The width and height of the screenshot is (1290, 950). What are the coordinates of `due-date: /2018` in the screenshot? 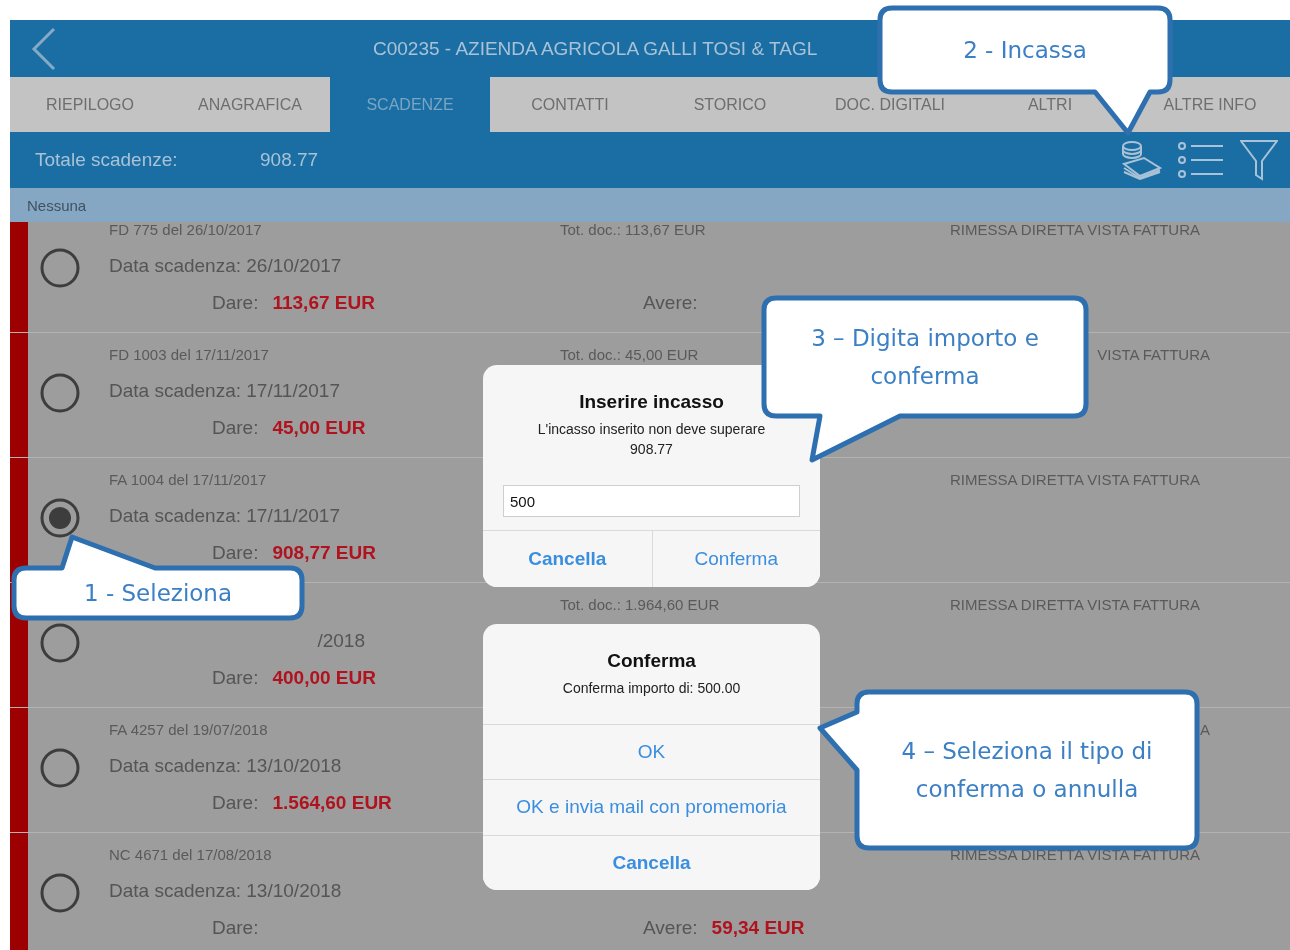 It's located at (341, 640).